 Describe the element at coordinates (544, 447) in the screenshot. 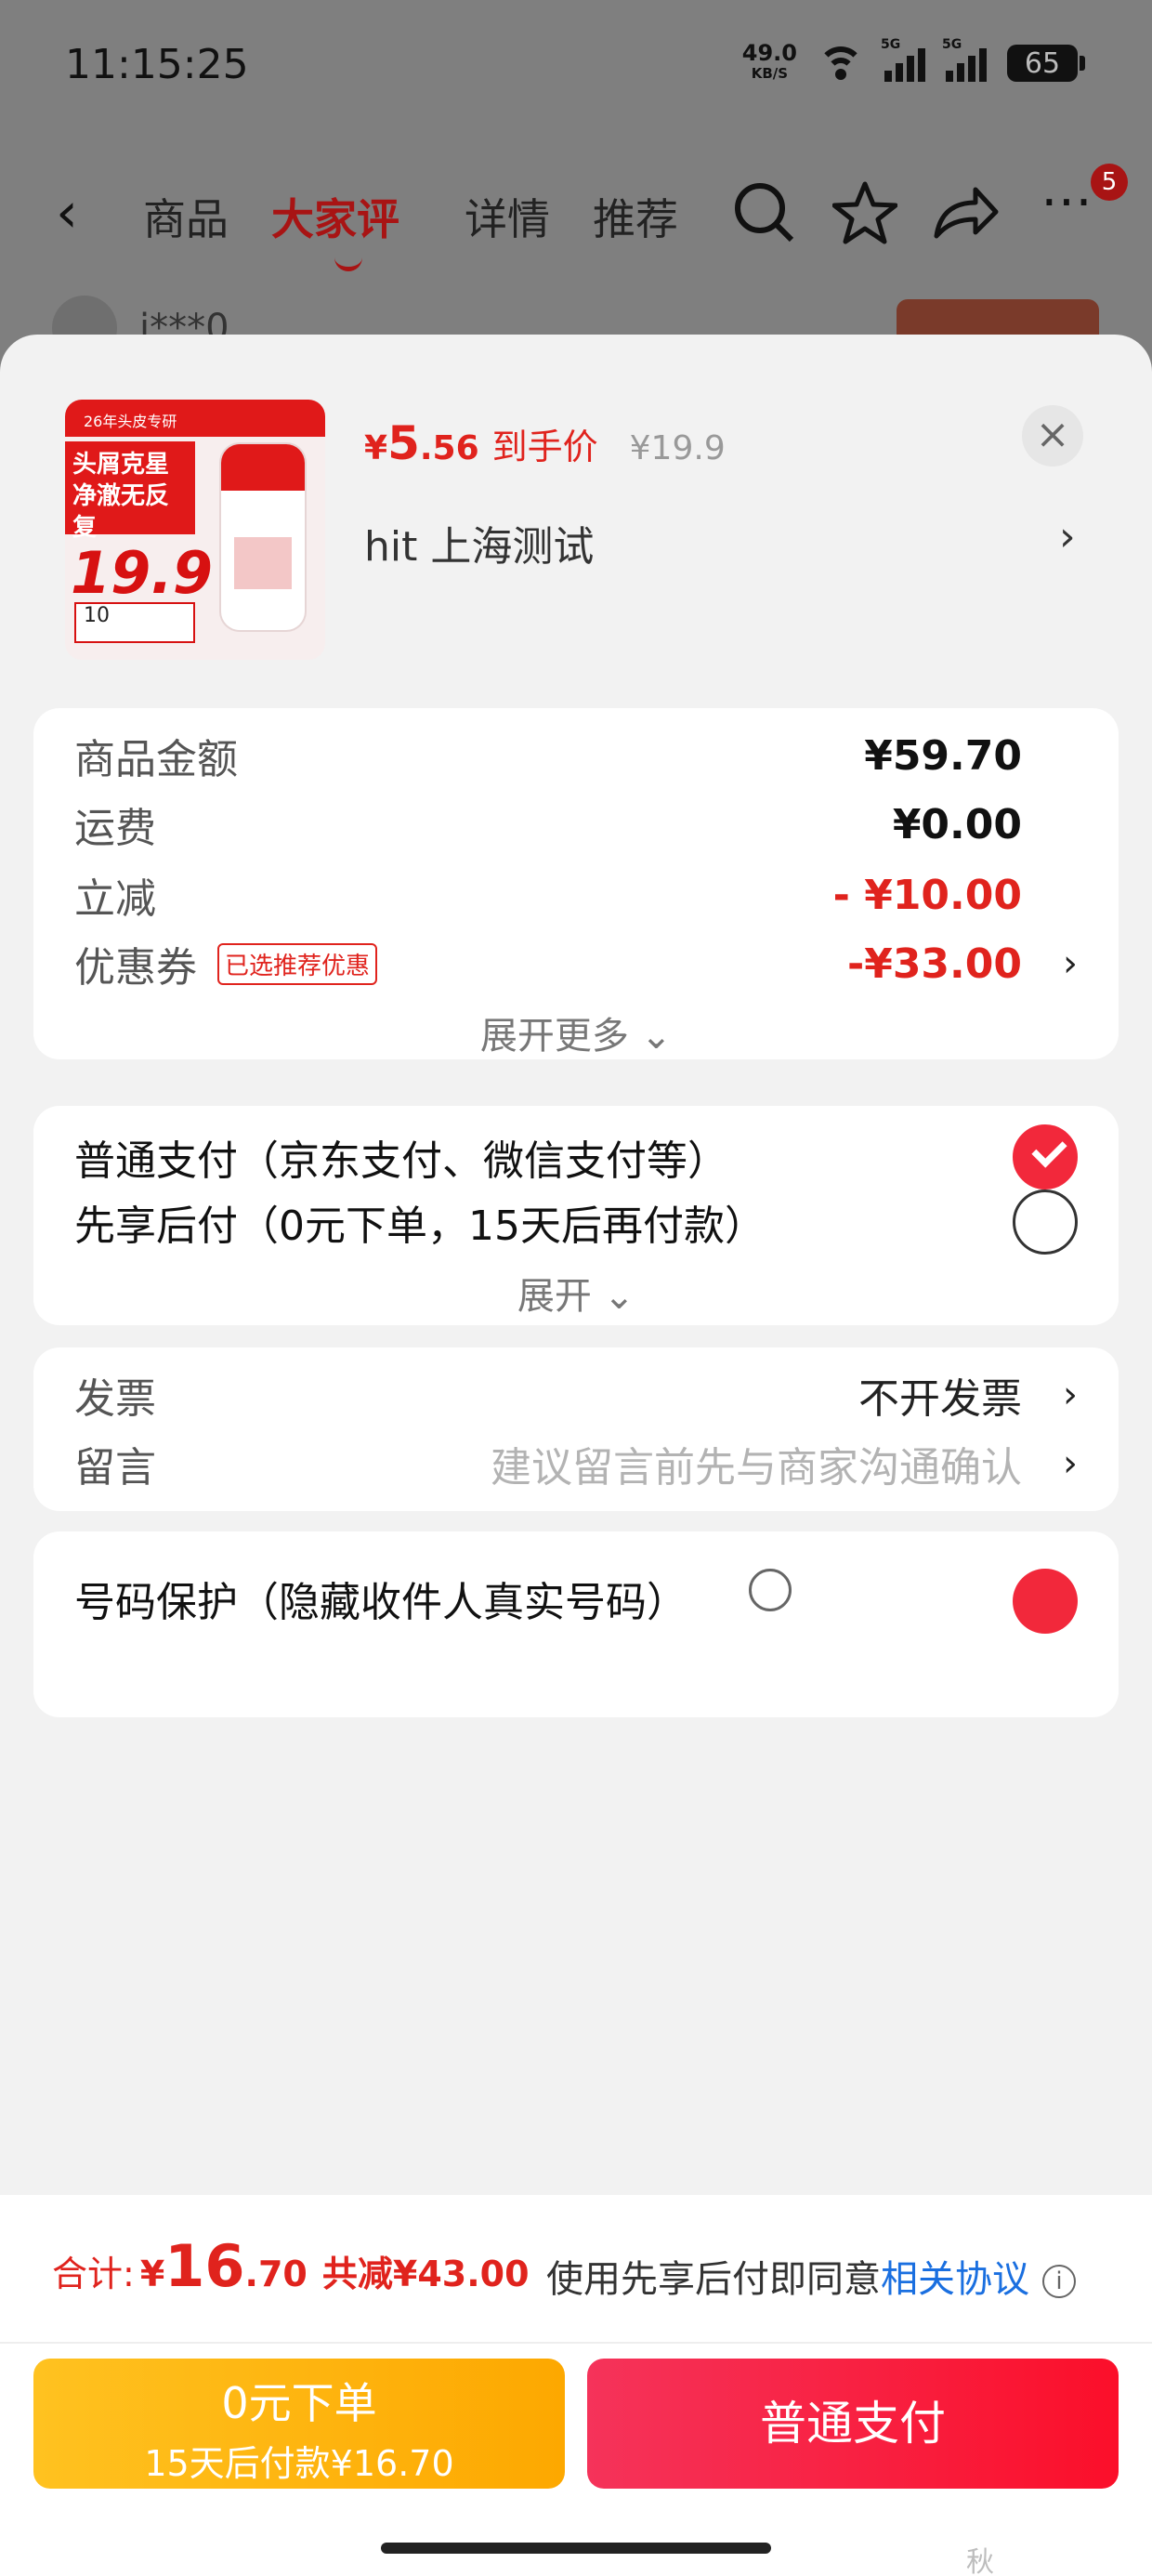

I see `final-price-label: 到手价` at that location.